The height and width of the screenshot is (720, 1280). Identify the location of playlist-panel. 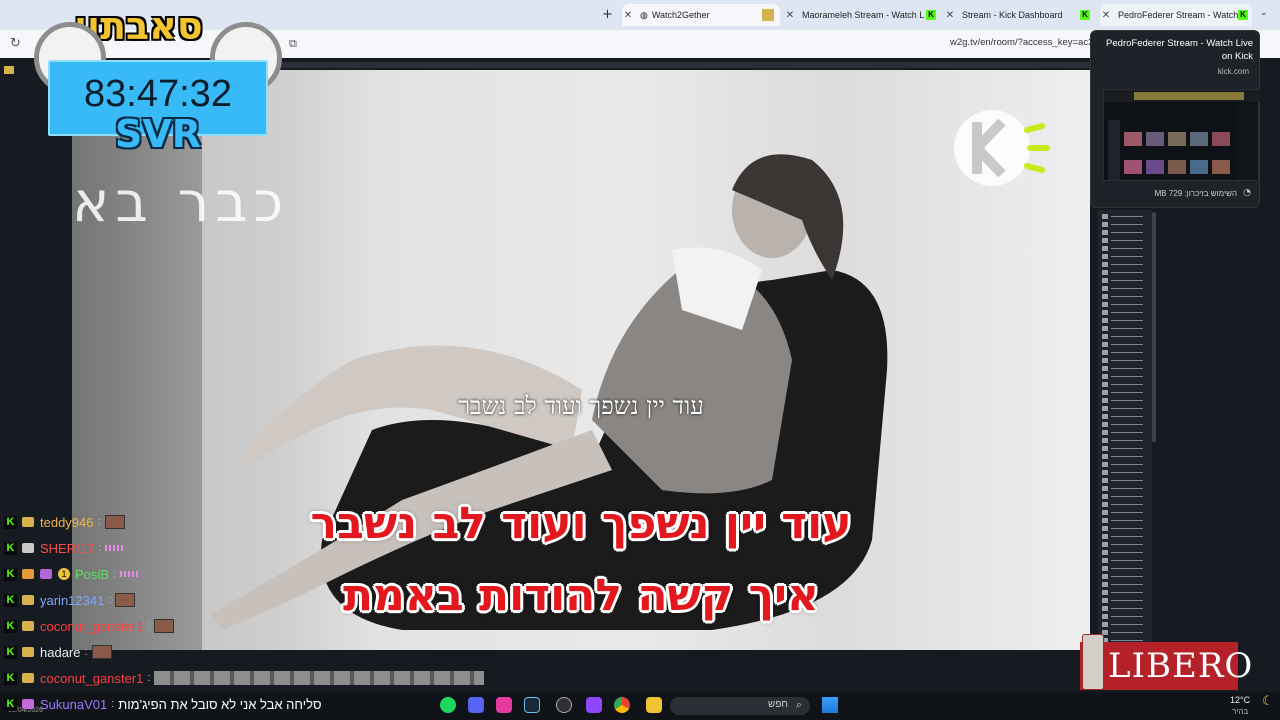
(1125, 430).